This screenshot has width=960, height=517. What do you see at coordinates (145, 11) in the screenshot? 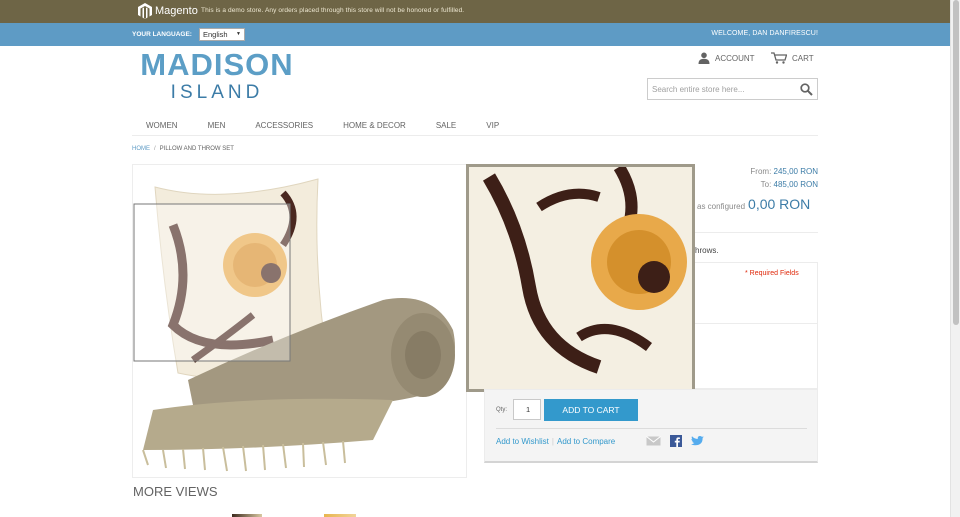
I see `magento-logo-icon` at bounding box center [145, 11].